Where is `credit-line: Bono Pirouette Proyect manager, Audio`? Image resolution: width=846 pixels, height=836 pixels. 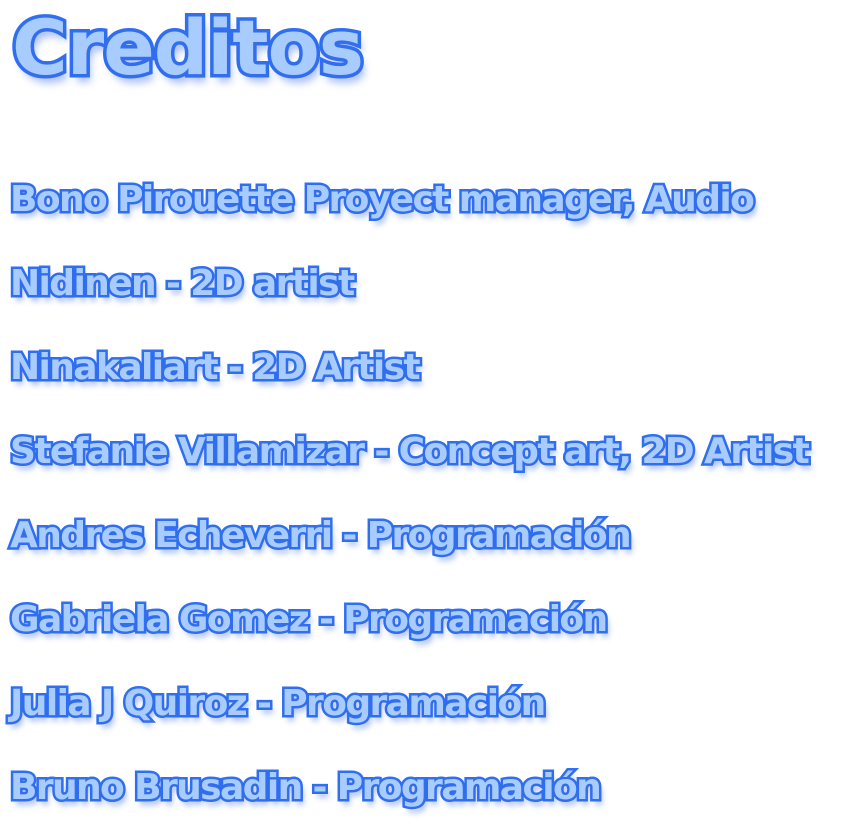 credit-line: Bono Pirouette Proyect manager, Audio is located at coordinates (382, 200).